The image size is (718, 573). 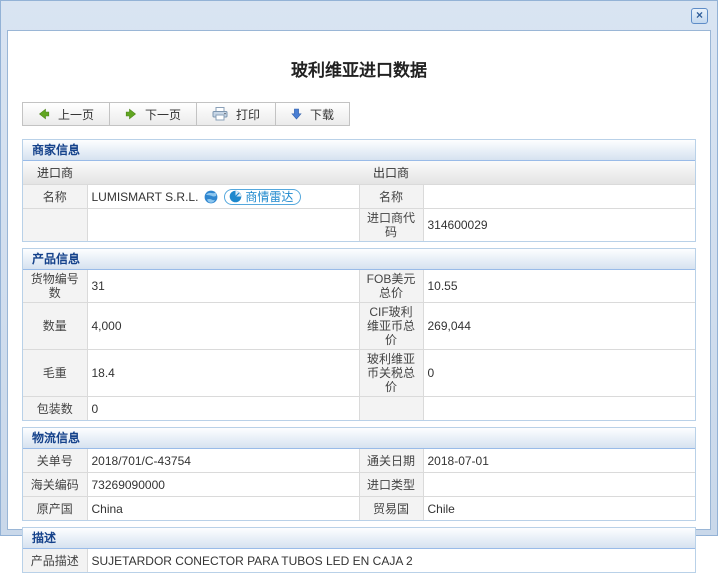 What do you see at coordinates (223, 373) in the screenshot?
I see `field-value: 18.4` at bounding box center [223, 373].